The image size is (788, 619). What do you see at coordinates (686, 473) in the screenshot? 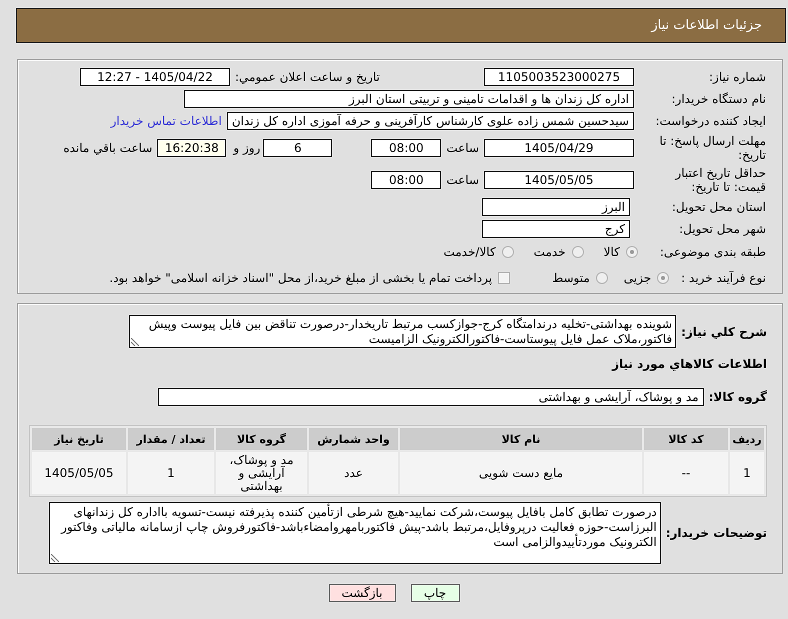
I see `table-cell: --` at bounding box center [686, 473].